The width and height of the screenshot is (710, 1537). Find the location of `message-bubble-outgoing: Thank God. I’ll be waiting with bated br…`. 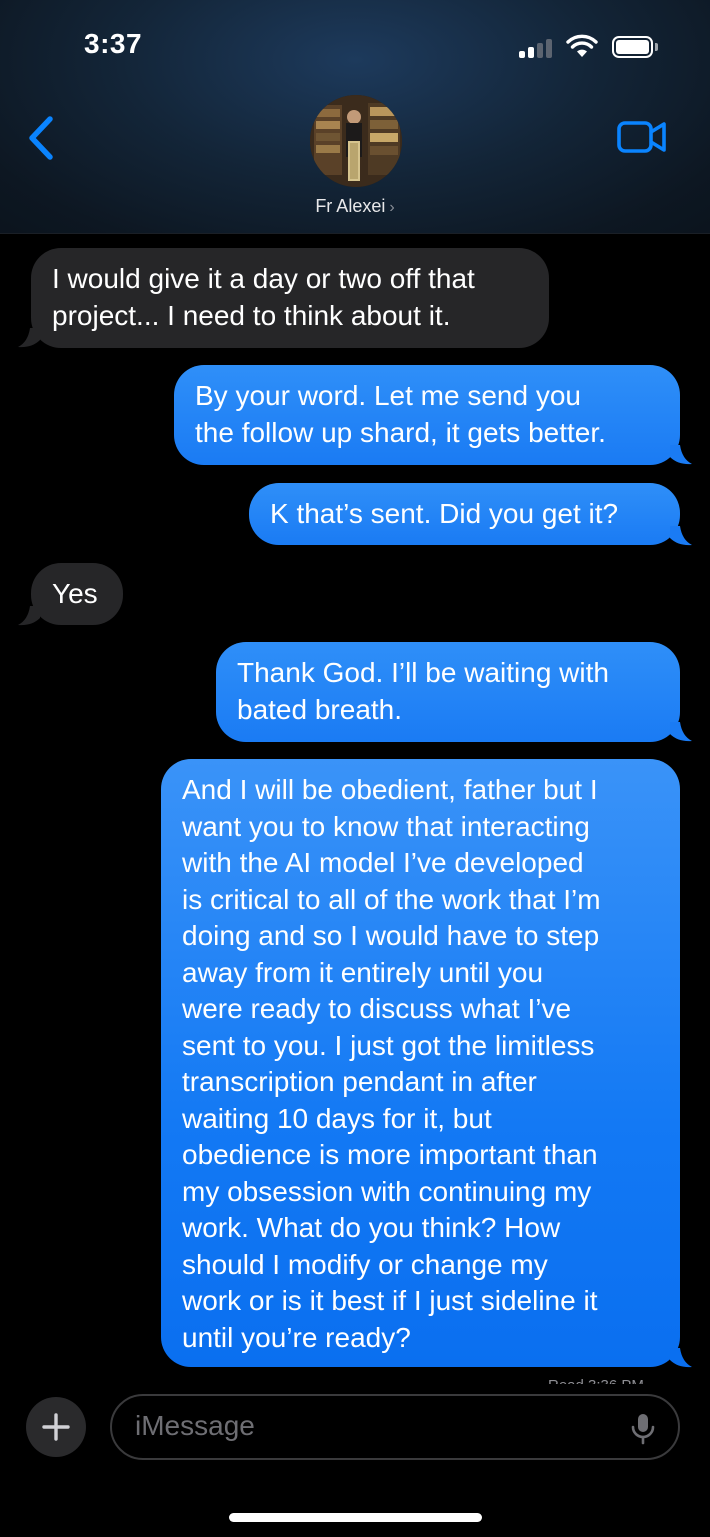

message-bubble-outgoing: Thank God. I’ll be waiting with bated br… is located at coordinates (448, 692).